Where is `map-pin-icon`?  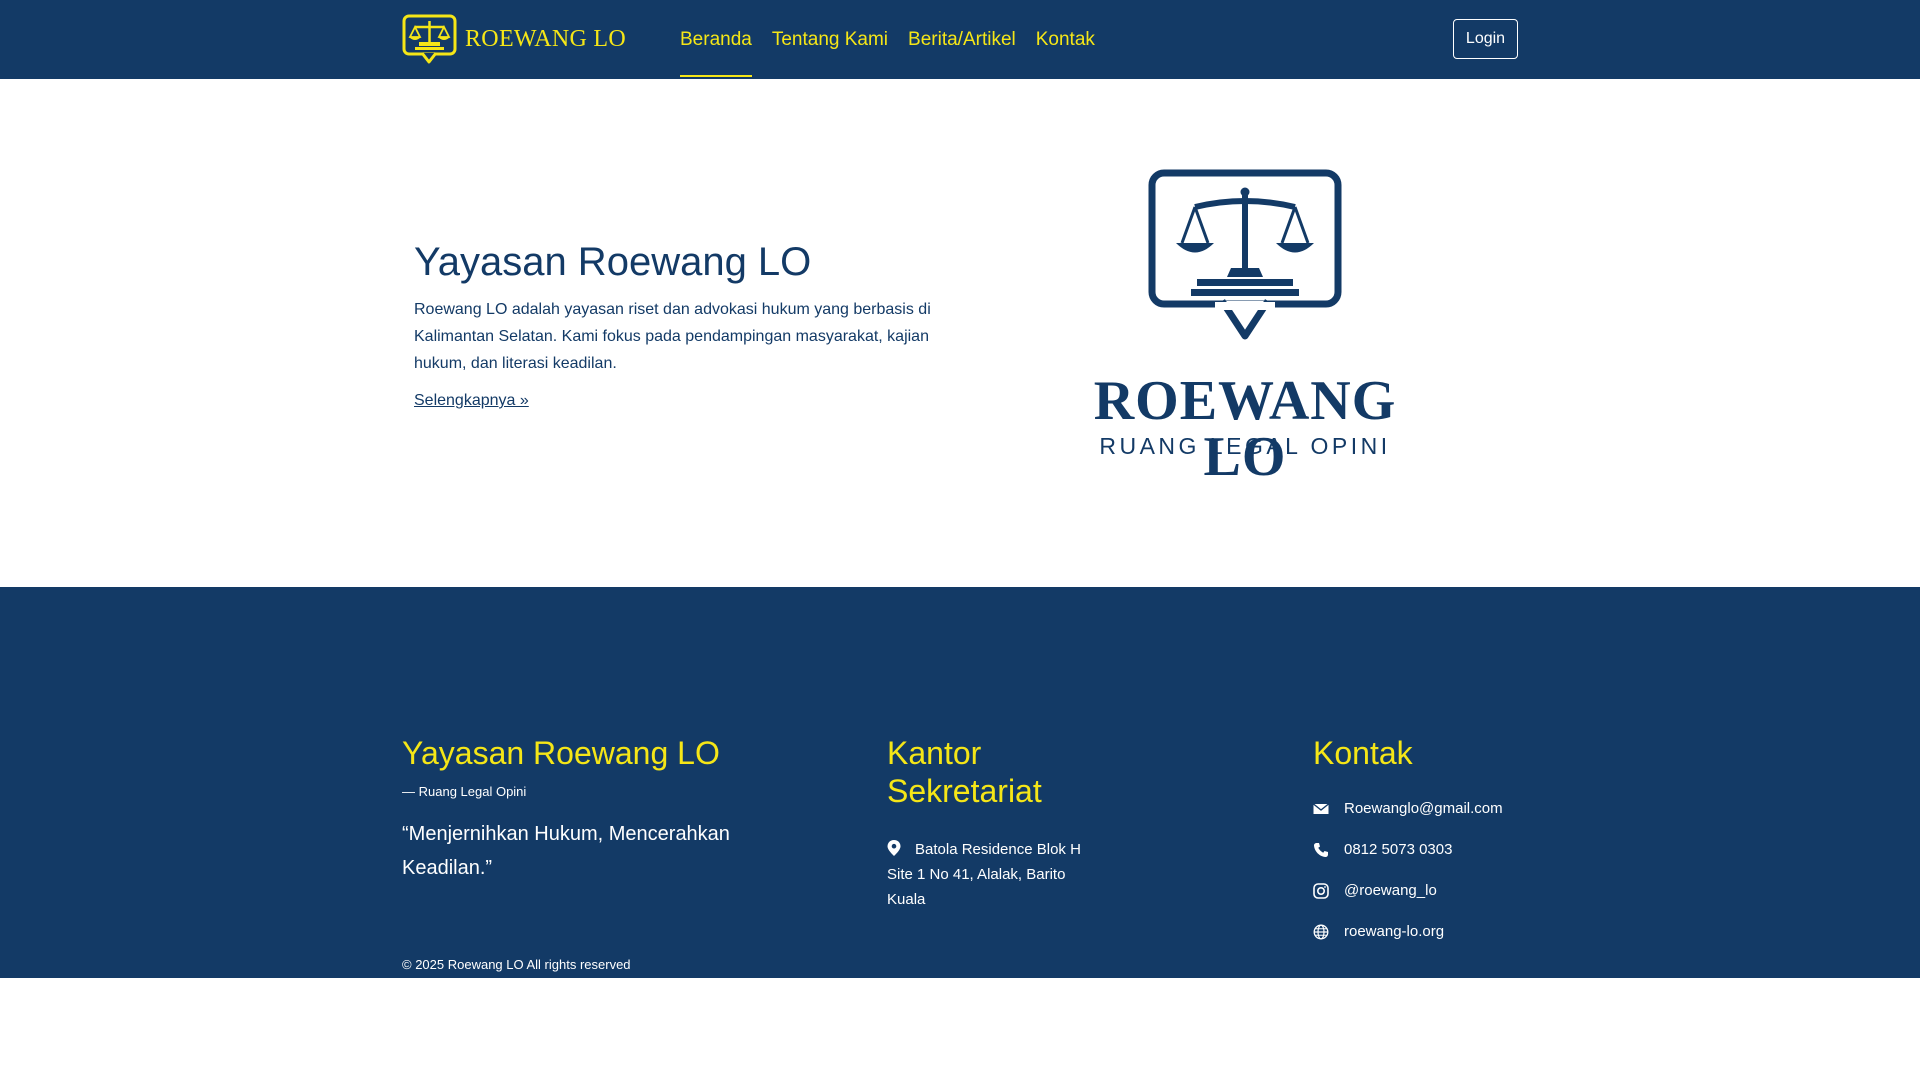 map-pin-icon is located at coordinates (894, 848).